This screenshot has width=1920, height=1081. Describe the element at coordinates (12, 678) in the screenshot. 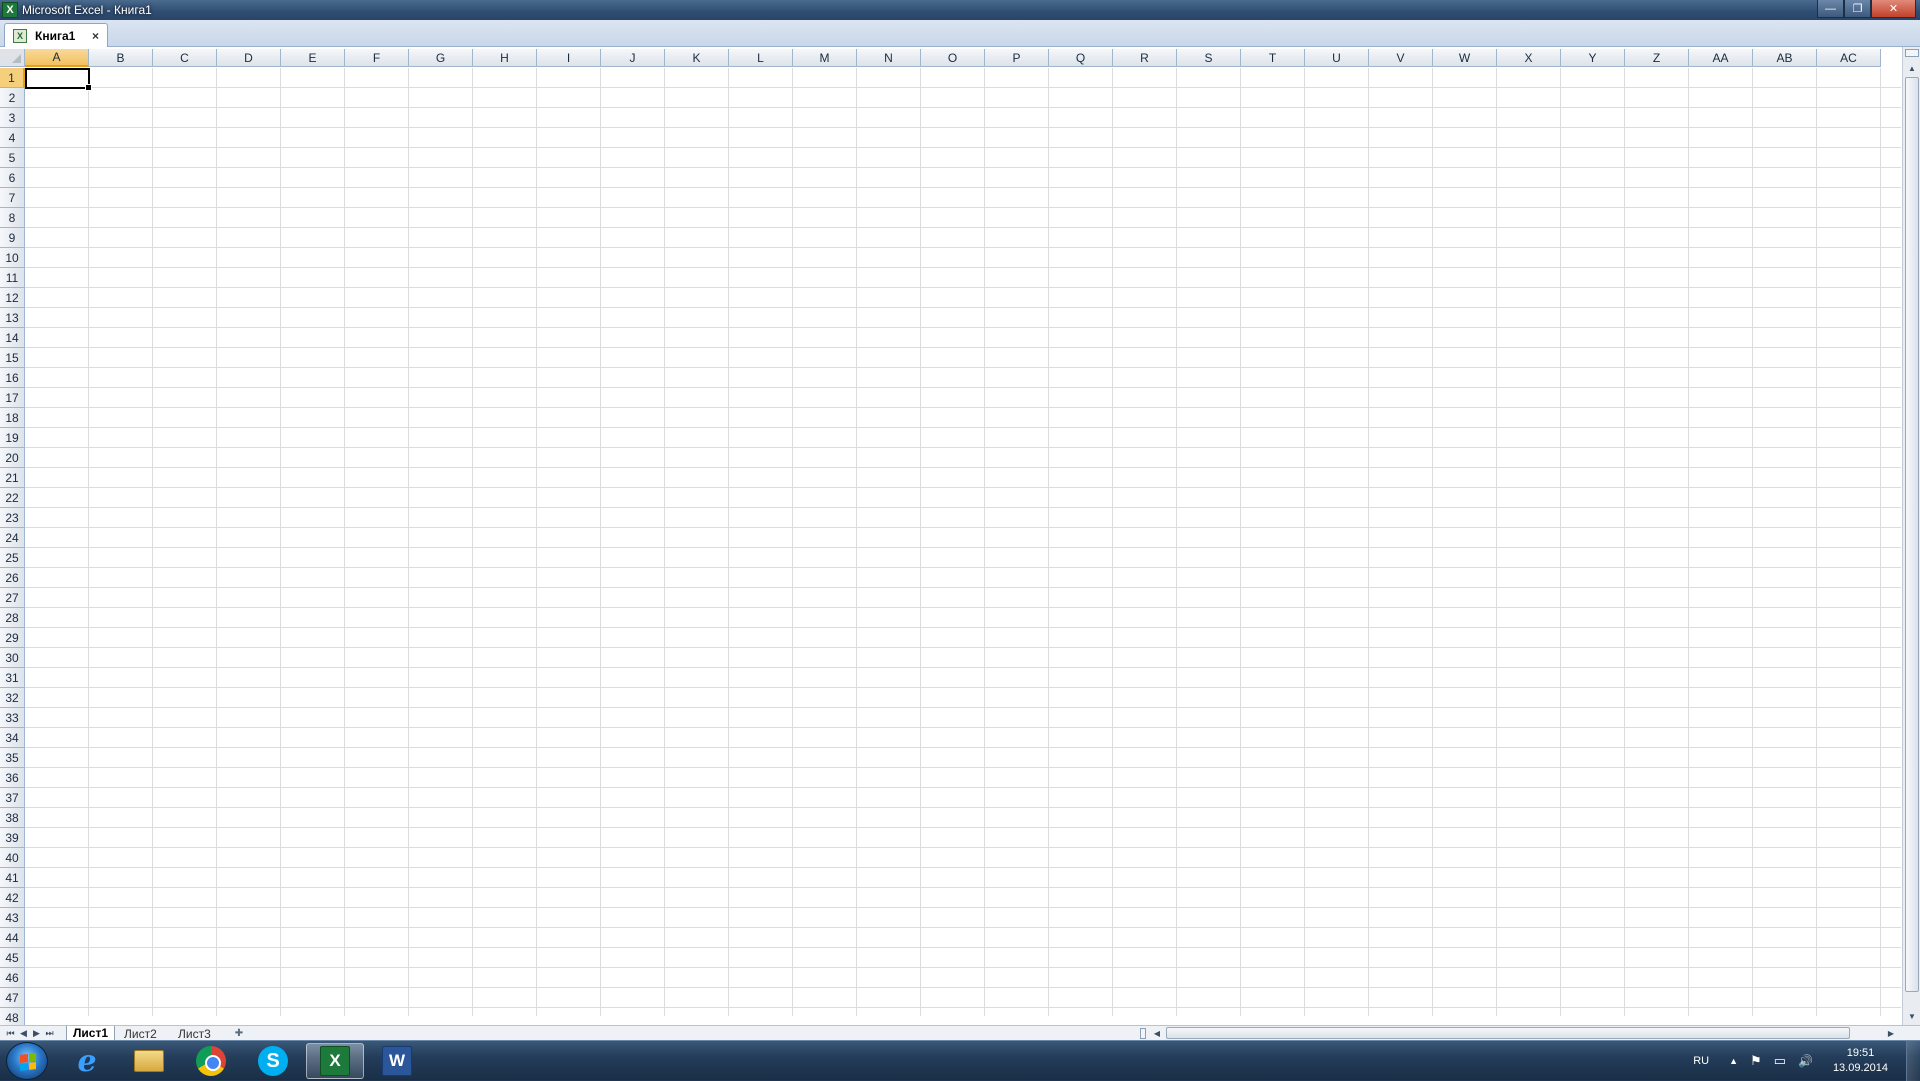

I see `row-header-31: 31` at that location.